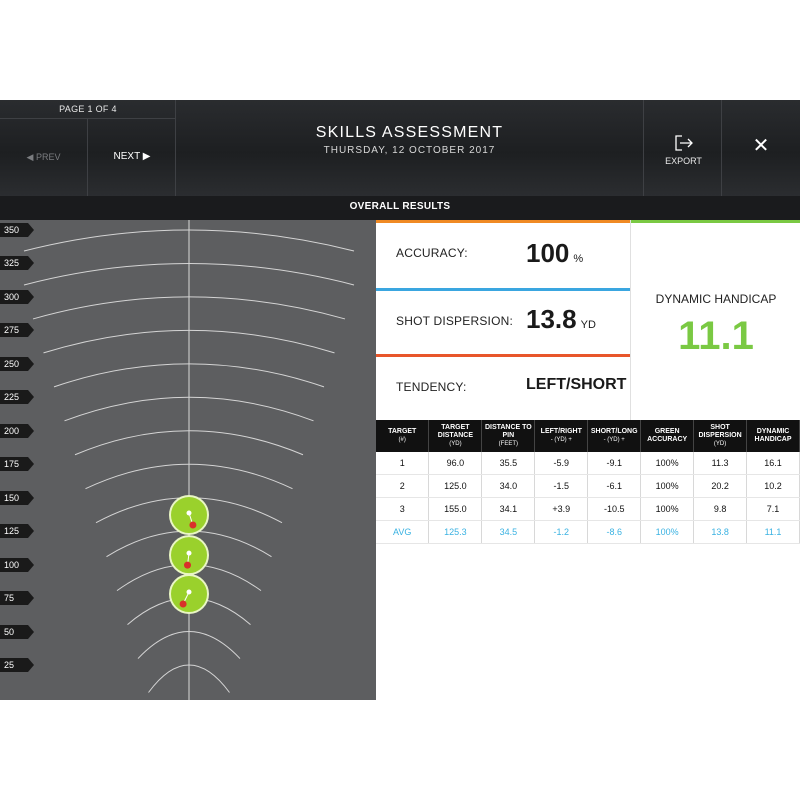  I want to click on column-header-unit: (FEET), so click(508, 444).